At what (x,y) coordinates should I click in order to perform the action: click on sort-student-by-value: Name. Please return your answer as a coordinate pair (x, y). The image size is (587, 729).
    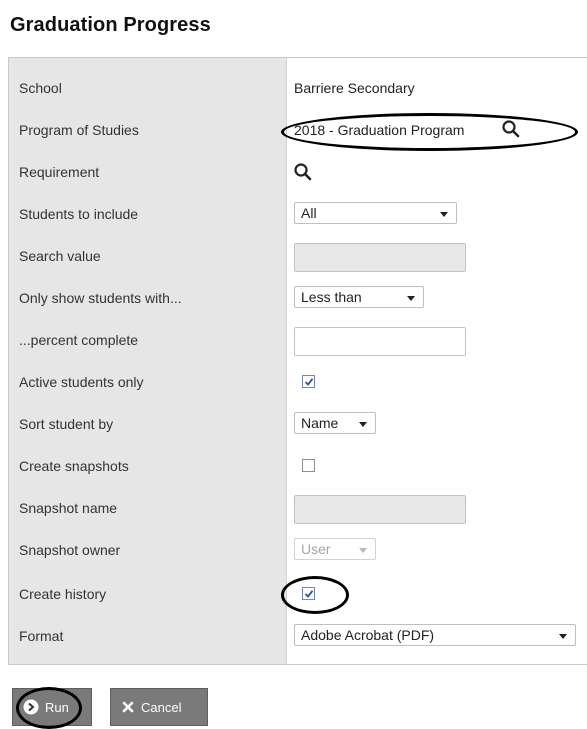
    Looking at the image, I should click on (320, 423).